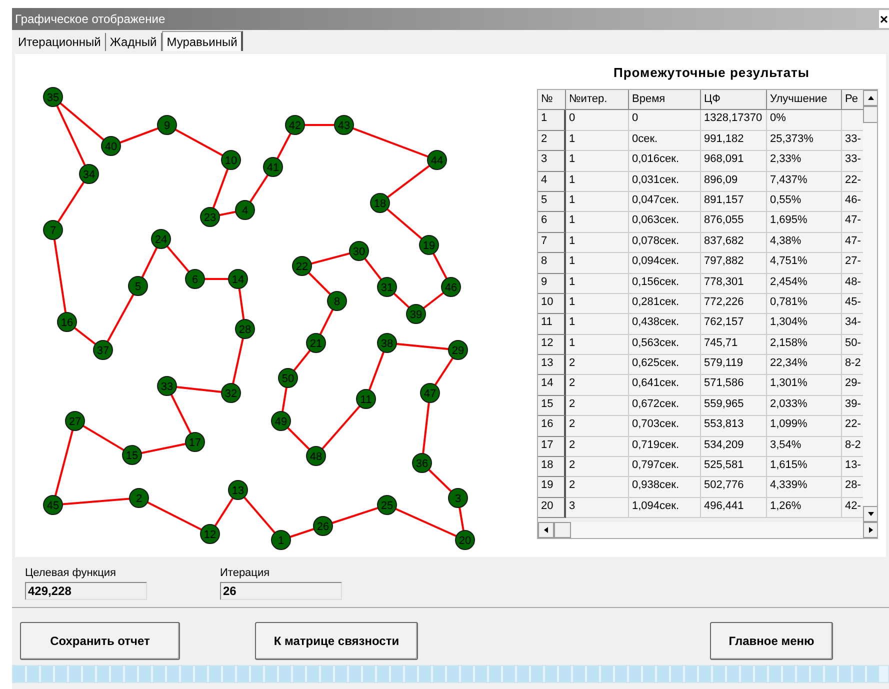  Describe the element at coordinates (804, 365) in the screenshot. I see `table-cell: 22,34%` at that location.